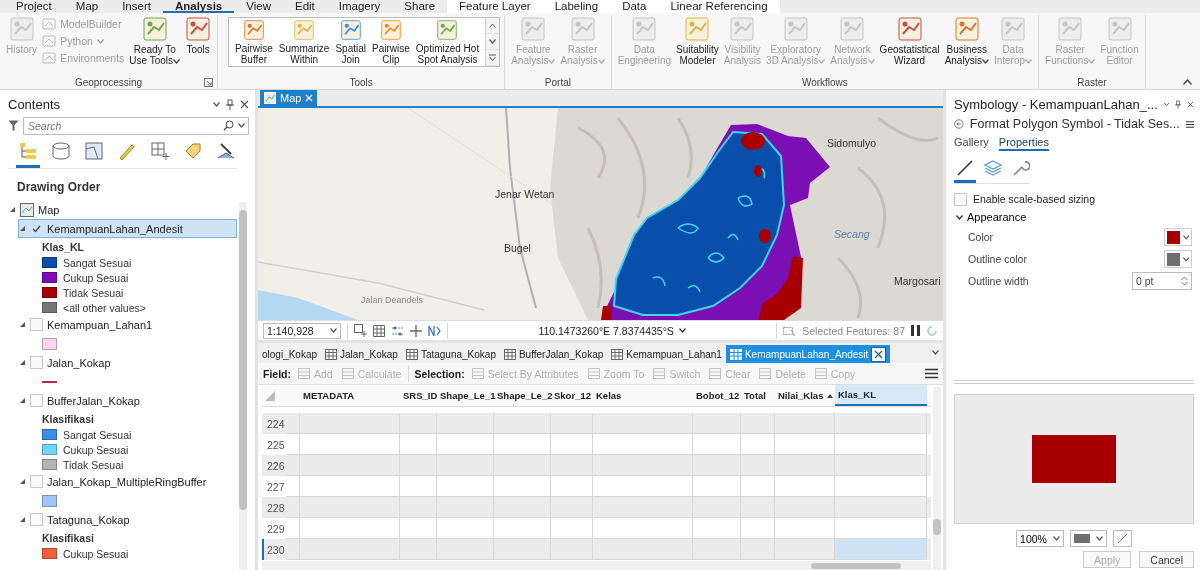 The height and width of the screenshot is (570, 1200). Describe the element at coordinates (127, 400) in the screenshot. I see `layer-item: BufferJalan_Kokap` at that location.